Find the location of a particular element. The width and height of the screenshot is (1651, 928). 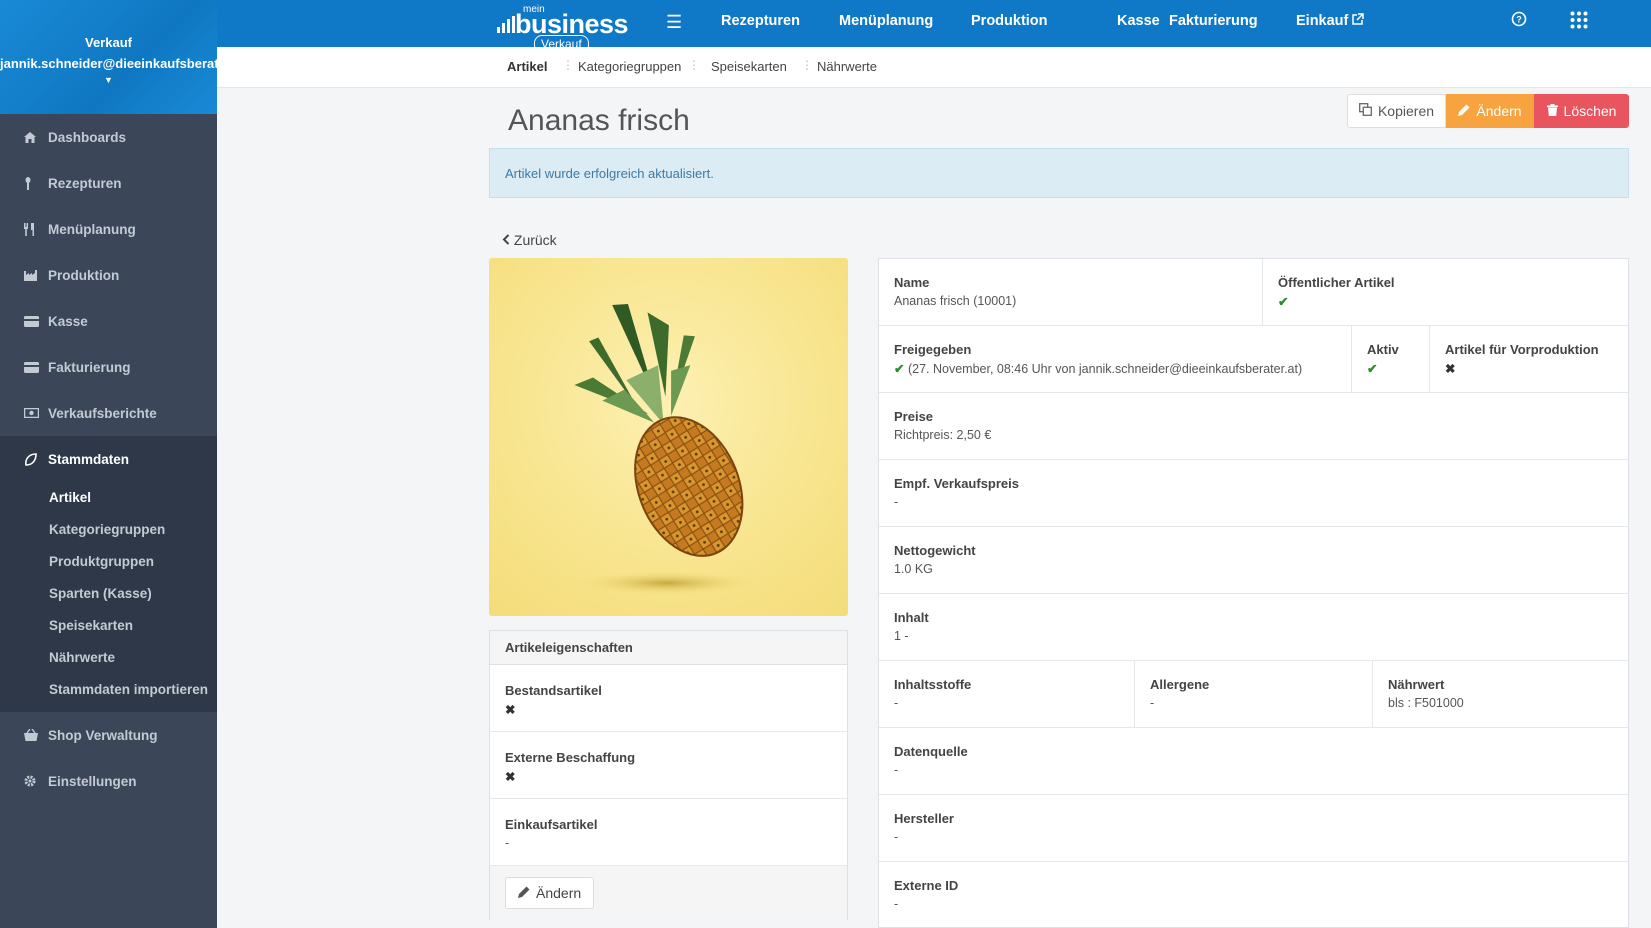

detail-label: Allergene is located at coordinates (1180, 684).